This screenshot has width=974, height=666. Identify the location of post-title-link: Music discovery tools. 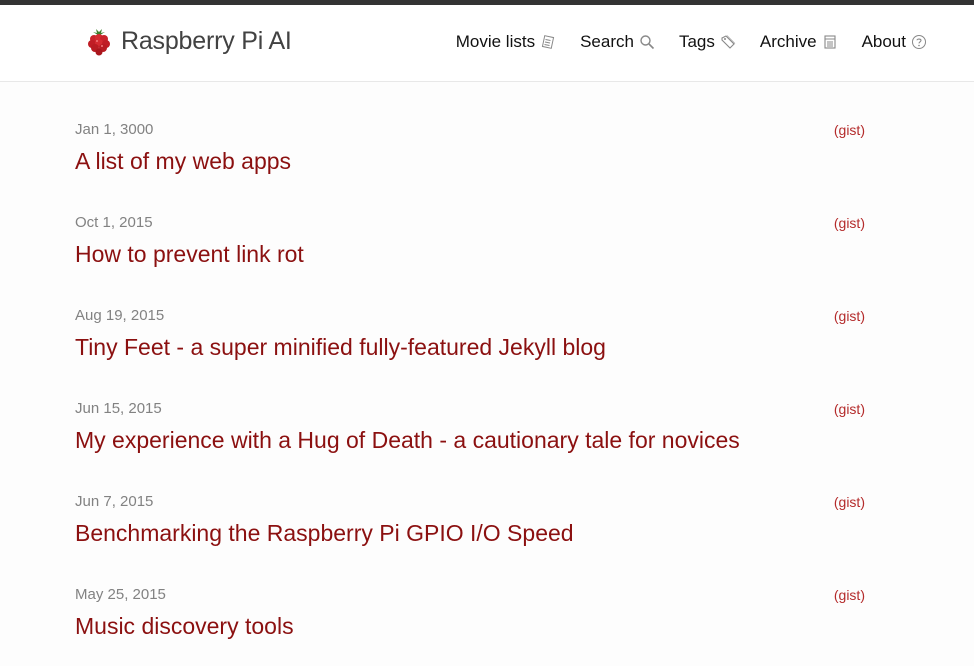
(184, 626).